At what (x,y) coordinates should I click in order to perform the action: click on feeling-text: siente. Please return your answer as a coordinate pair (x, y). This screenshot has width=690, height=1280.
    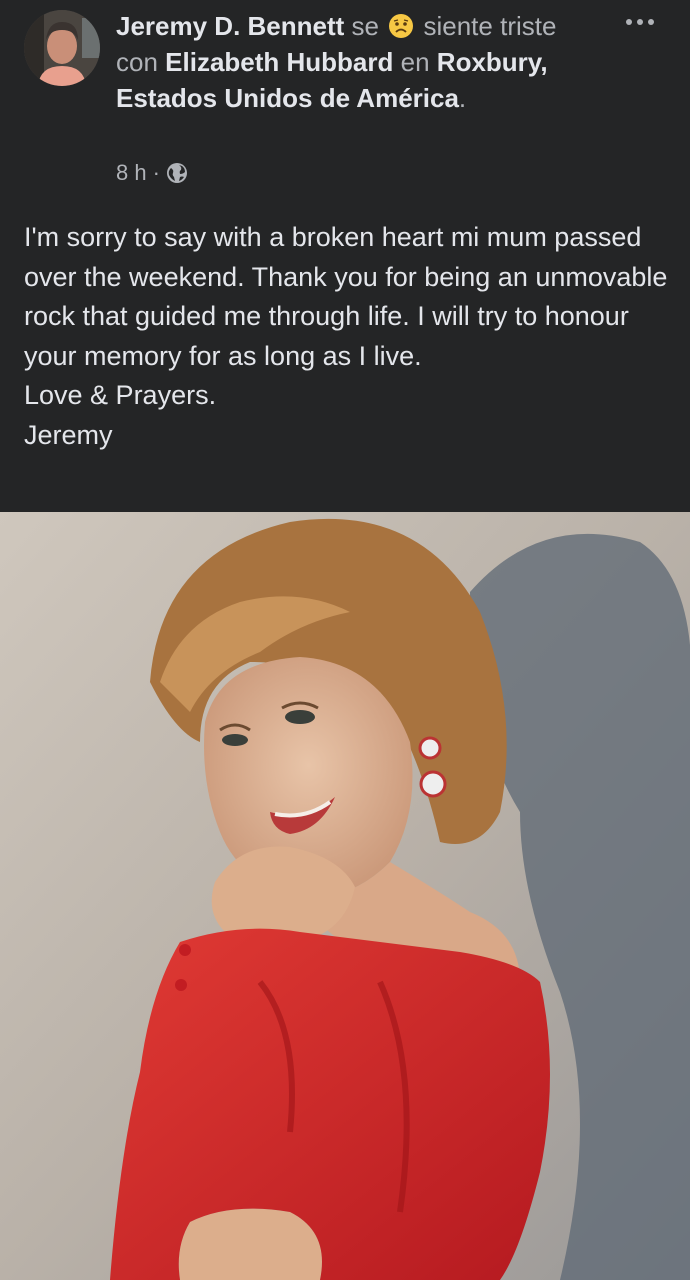
    Looking at the image, I should click on (458, 26).